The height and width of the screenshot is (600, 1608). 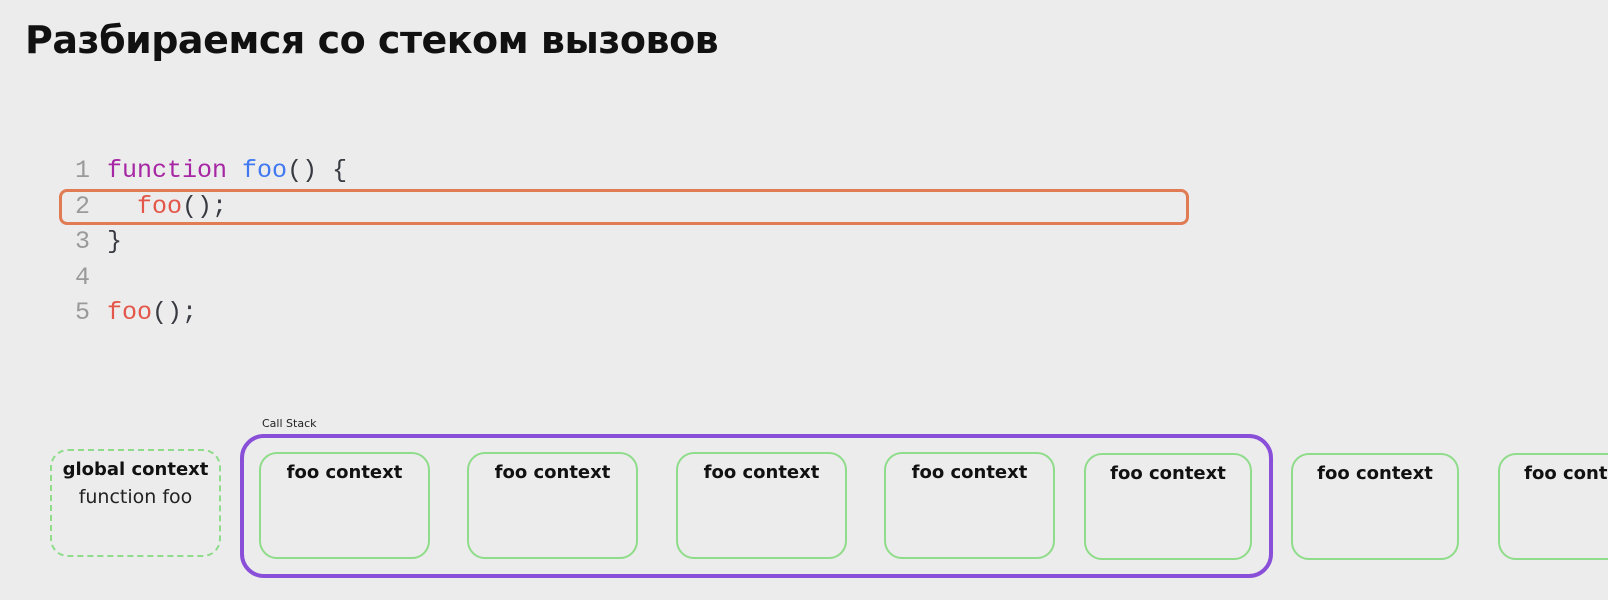 I want to click on call-stack-label: Call Stack, so click(x=289, y=423).